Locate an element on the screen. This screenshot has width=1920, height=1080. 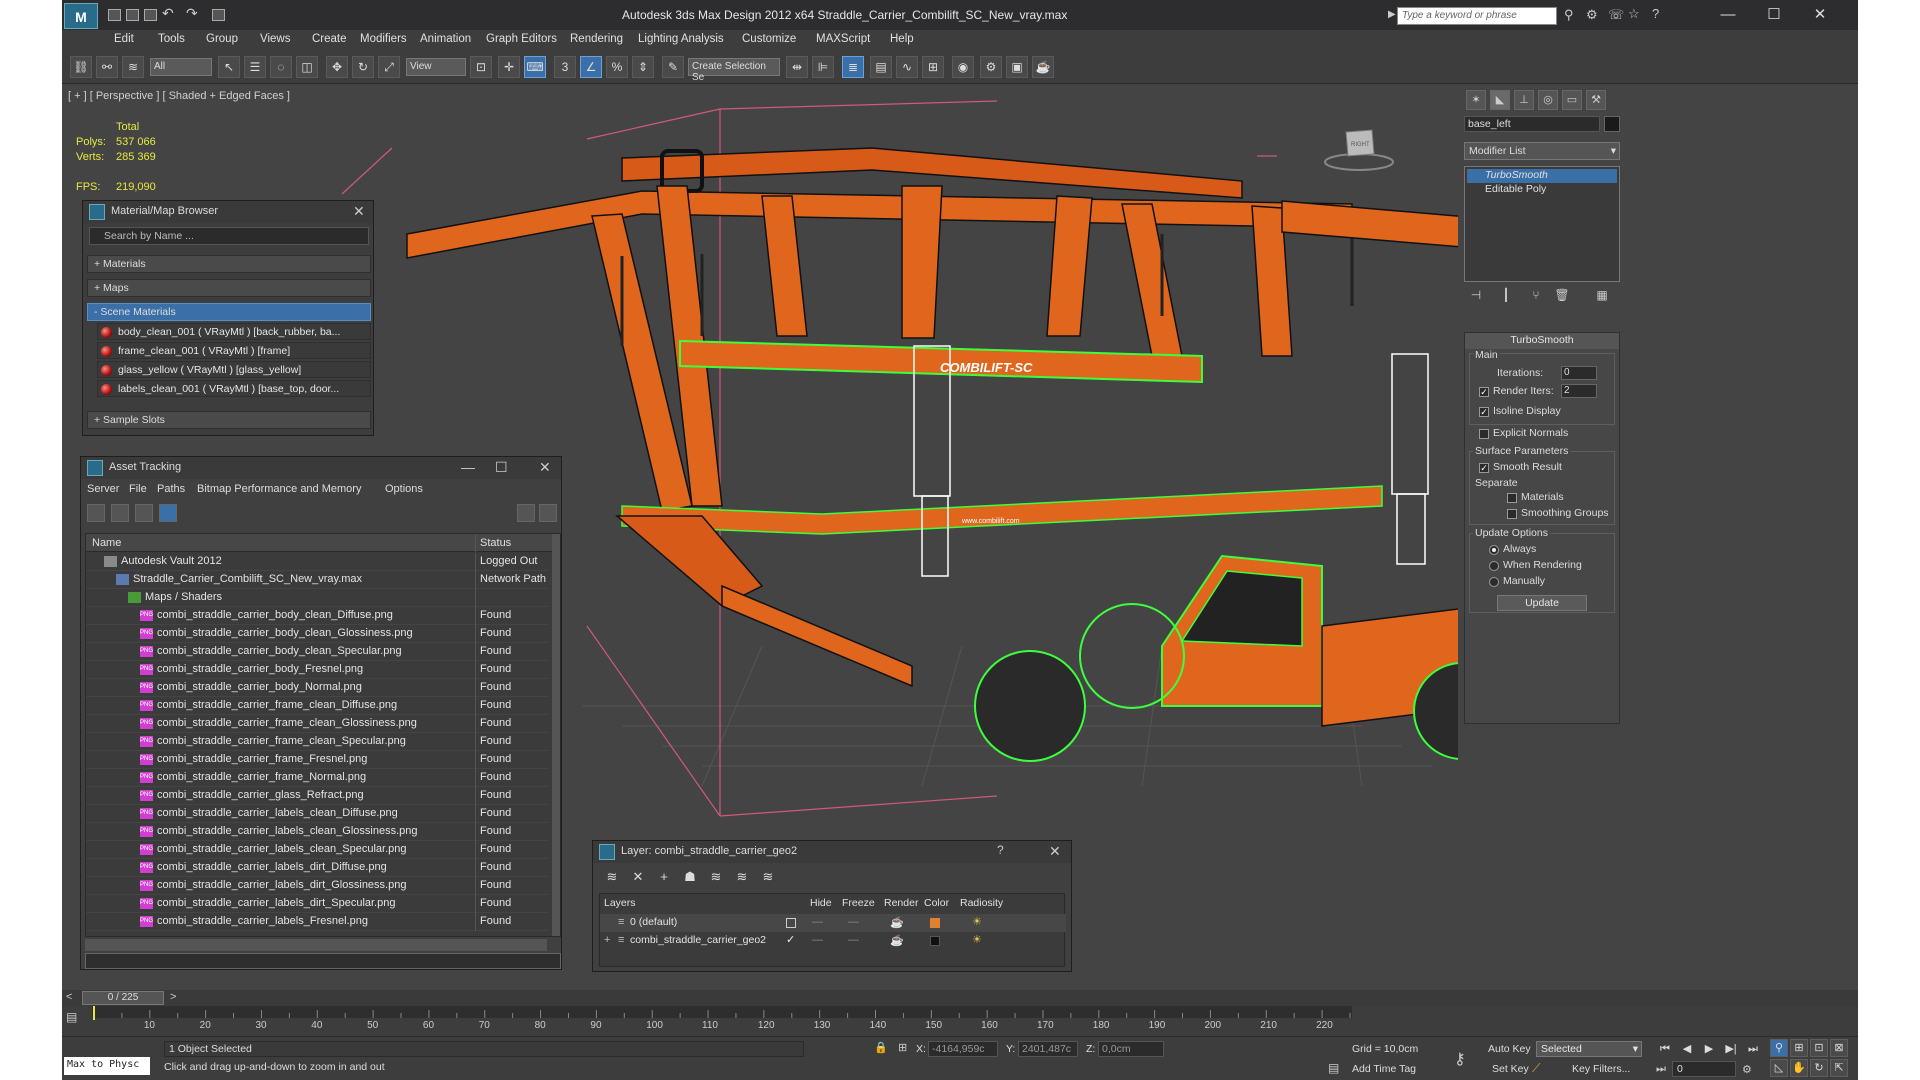
close-button: ✕ is located at coordinates (1820, 15).